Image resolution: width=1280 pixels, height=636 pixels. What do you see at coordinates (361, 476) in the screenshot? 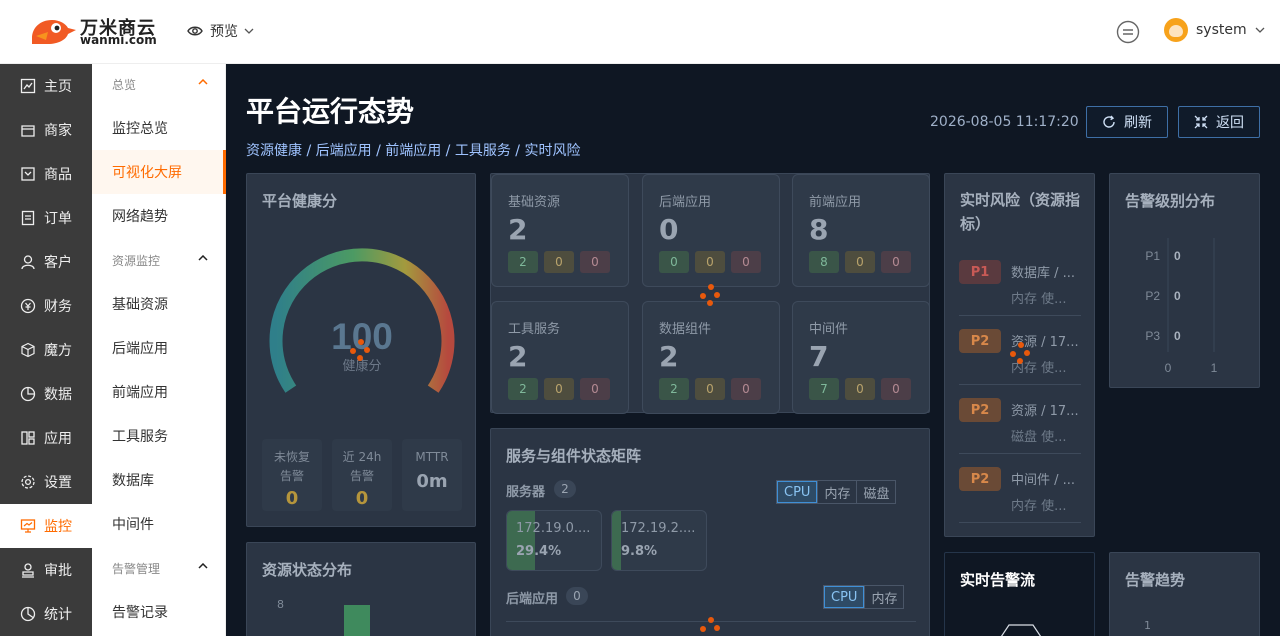
I see `stat-label: 告警` at bounding box center [361, 476].